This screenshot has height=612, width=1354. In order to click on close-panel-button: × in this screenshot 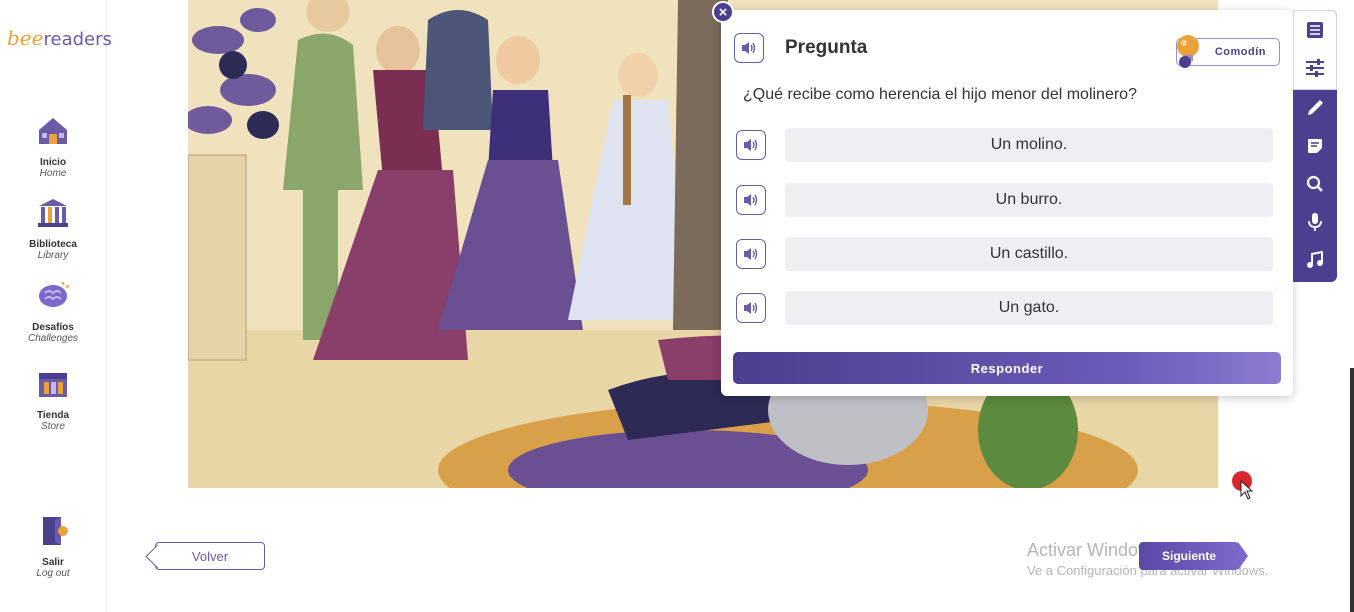, I will do `click(723, 12)`.